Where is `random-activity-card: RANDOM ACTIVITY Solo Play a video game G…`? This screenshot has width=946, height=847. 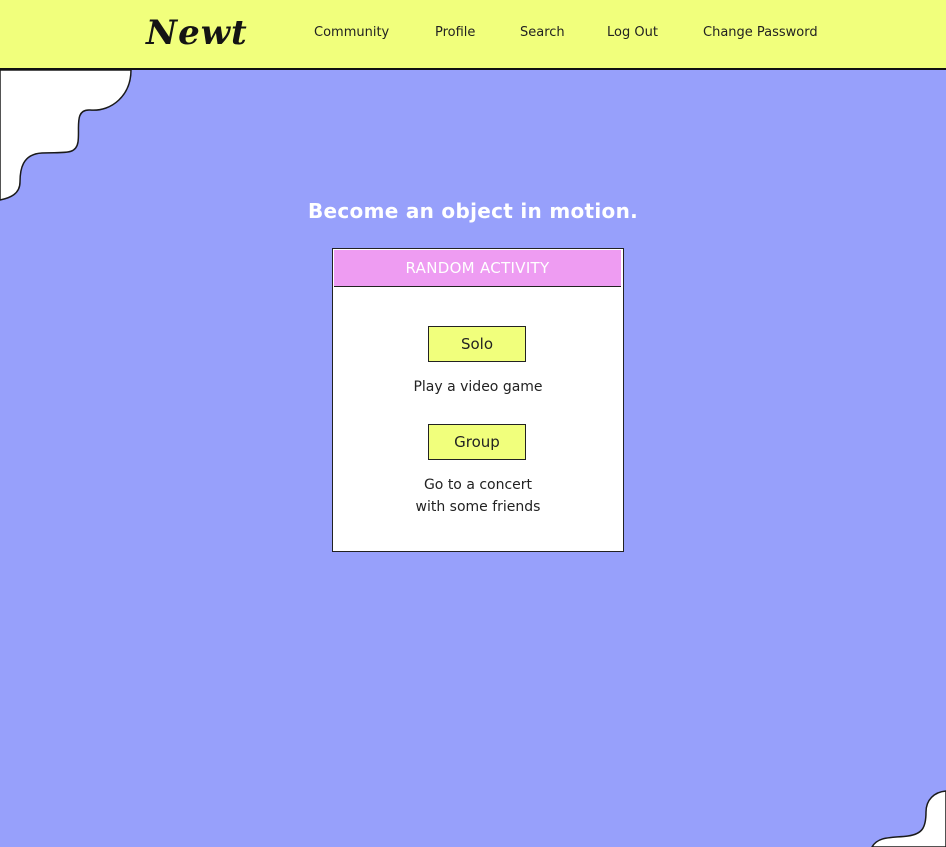
random-activity-card: RANDOM ACTIVITY Solo Play a video game G… is located at coordinates (478, 400).